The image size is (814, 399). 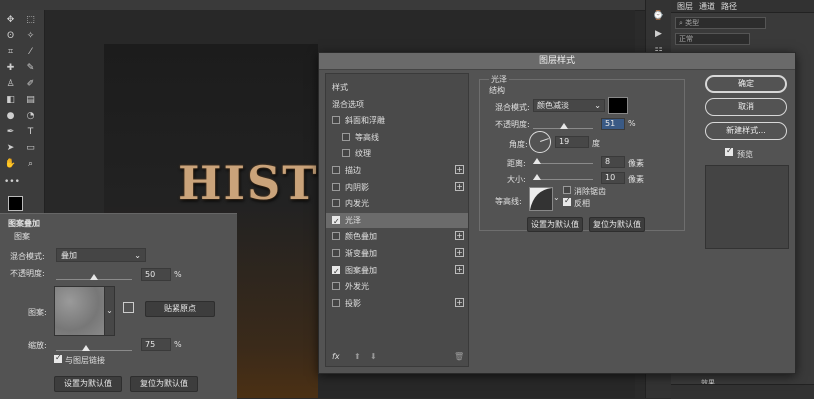 I want to click on preview-checkbox, so click(x=729, y=151).